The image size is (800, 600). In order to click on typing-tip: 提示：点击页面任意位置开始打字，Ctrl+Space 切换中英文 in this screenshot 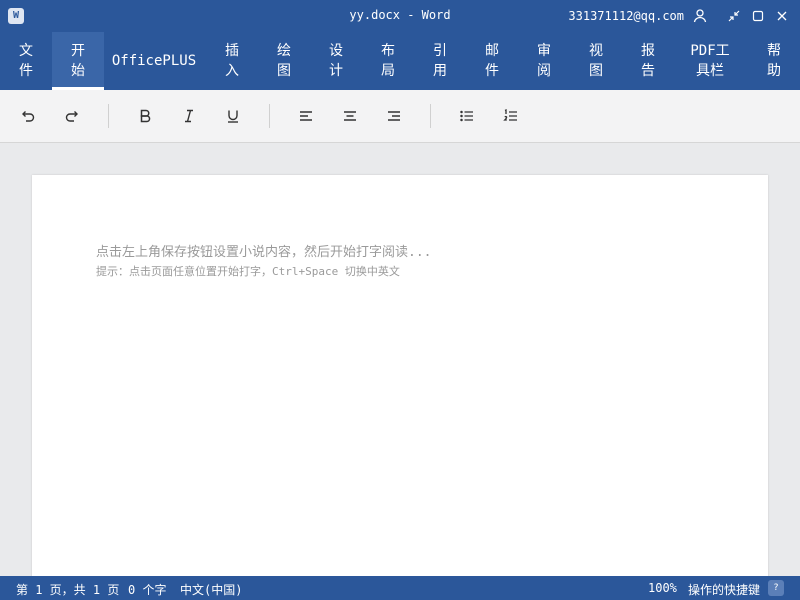, I will do `click(248, 271)`.